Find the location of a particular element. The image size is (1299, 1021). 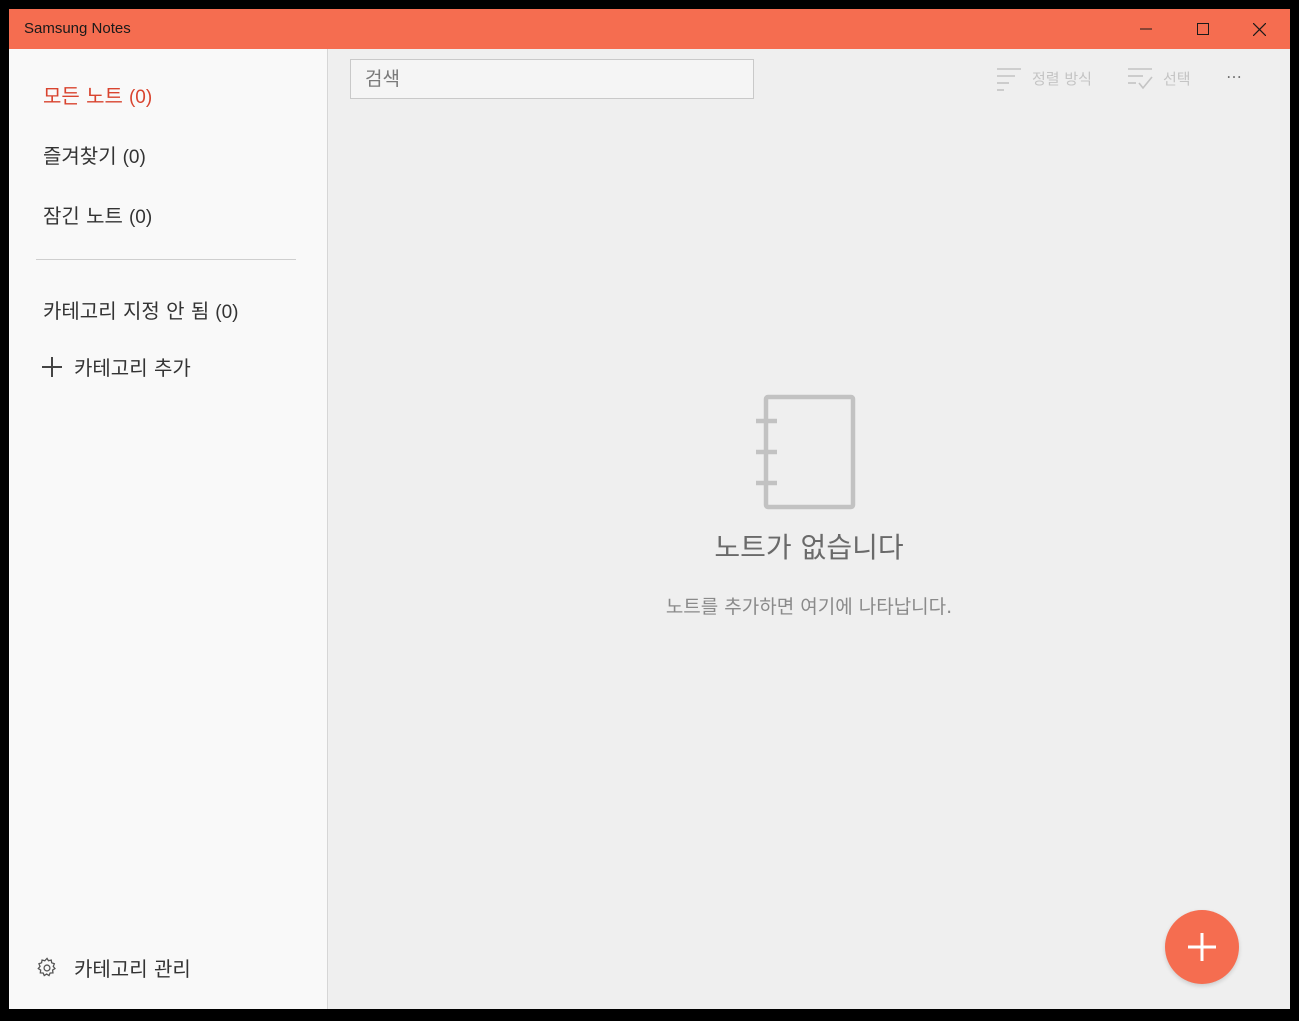

minimize-icon is located at coordinates (1145, 29).